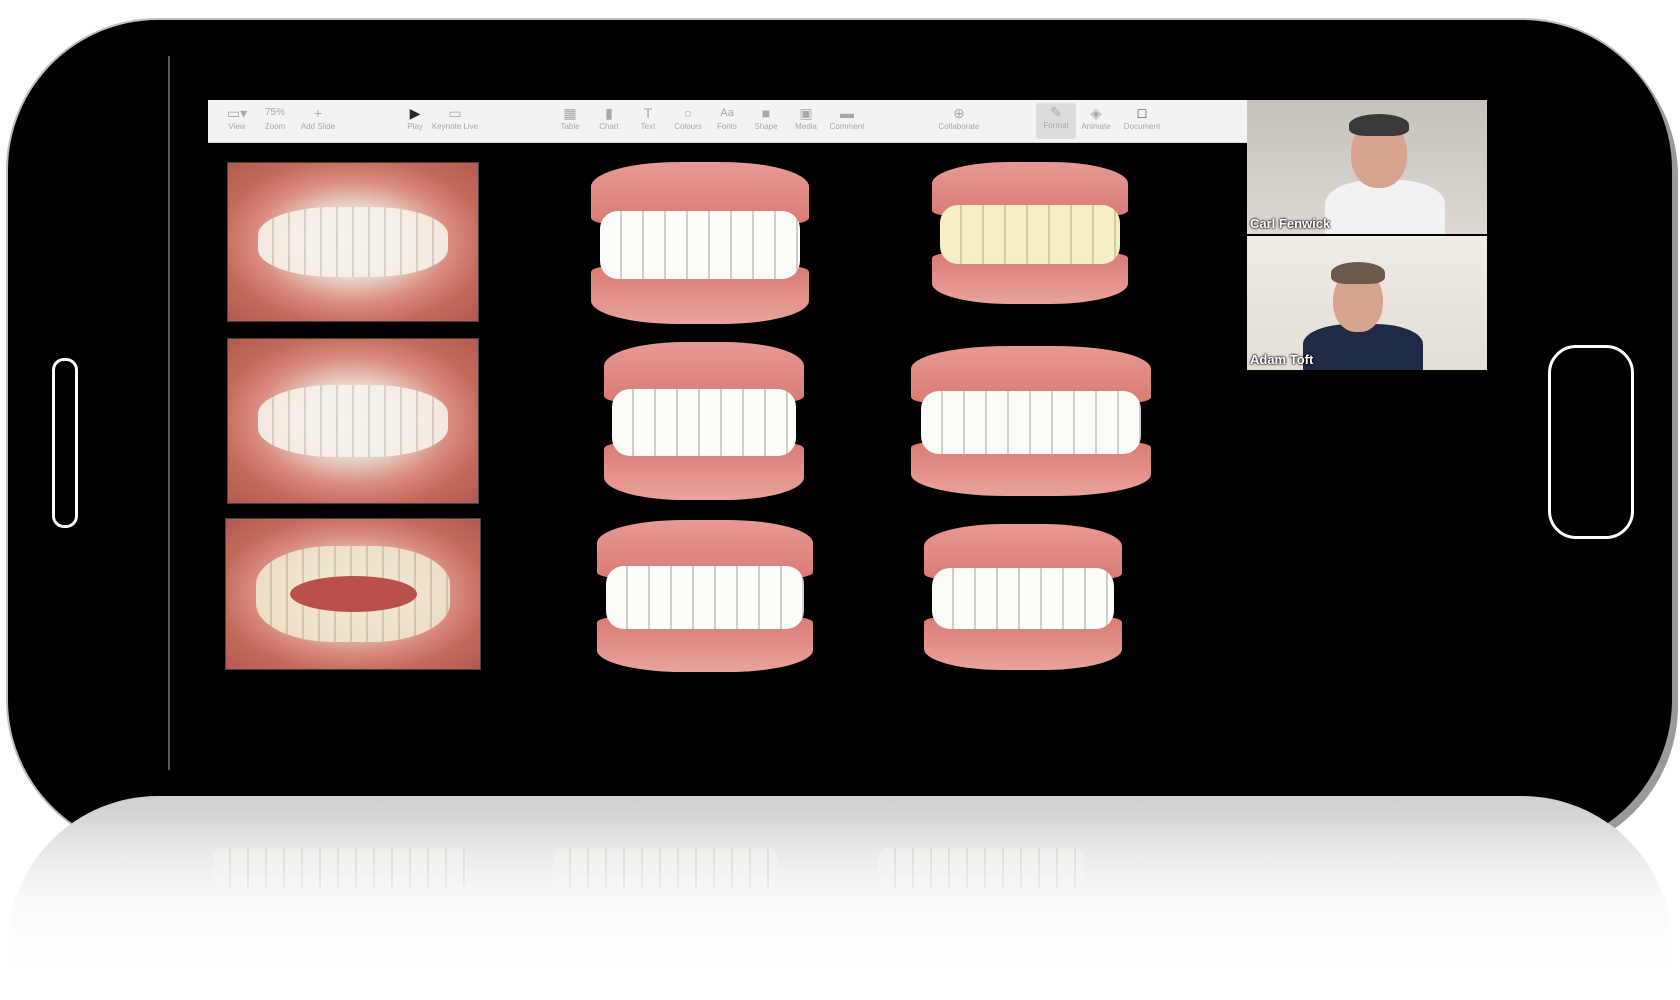 The image size is (1680, 1000). Describe the element at coordinates (1142, 113) in the screenshot. I see `document-icon: □` at that location.